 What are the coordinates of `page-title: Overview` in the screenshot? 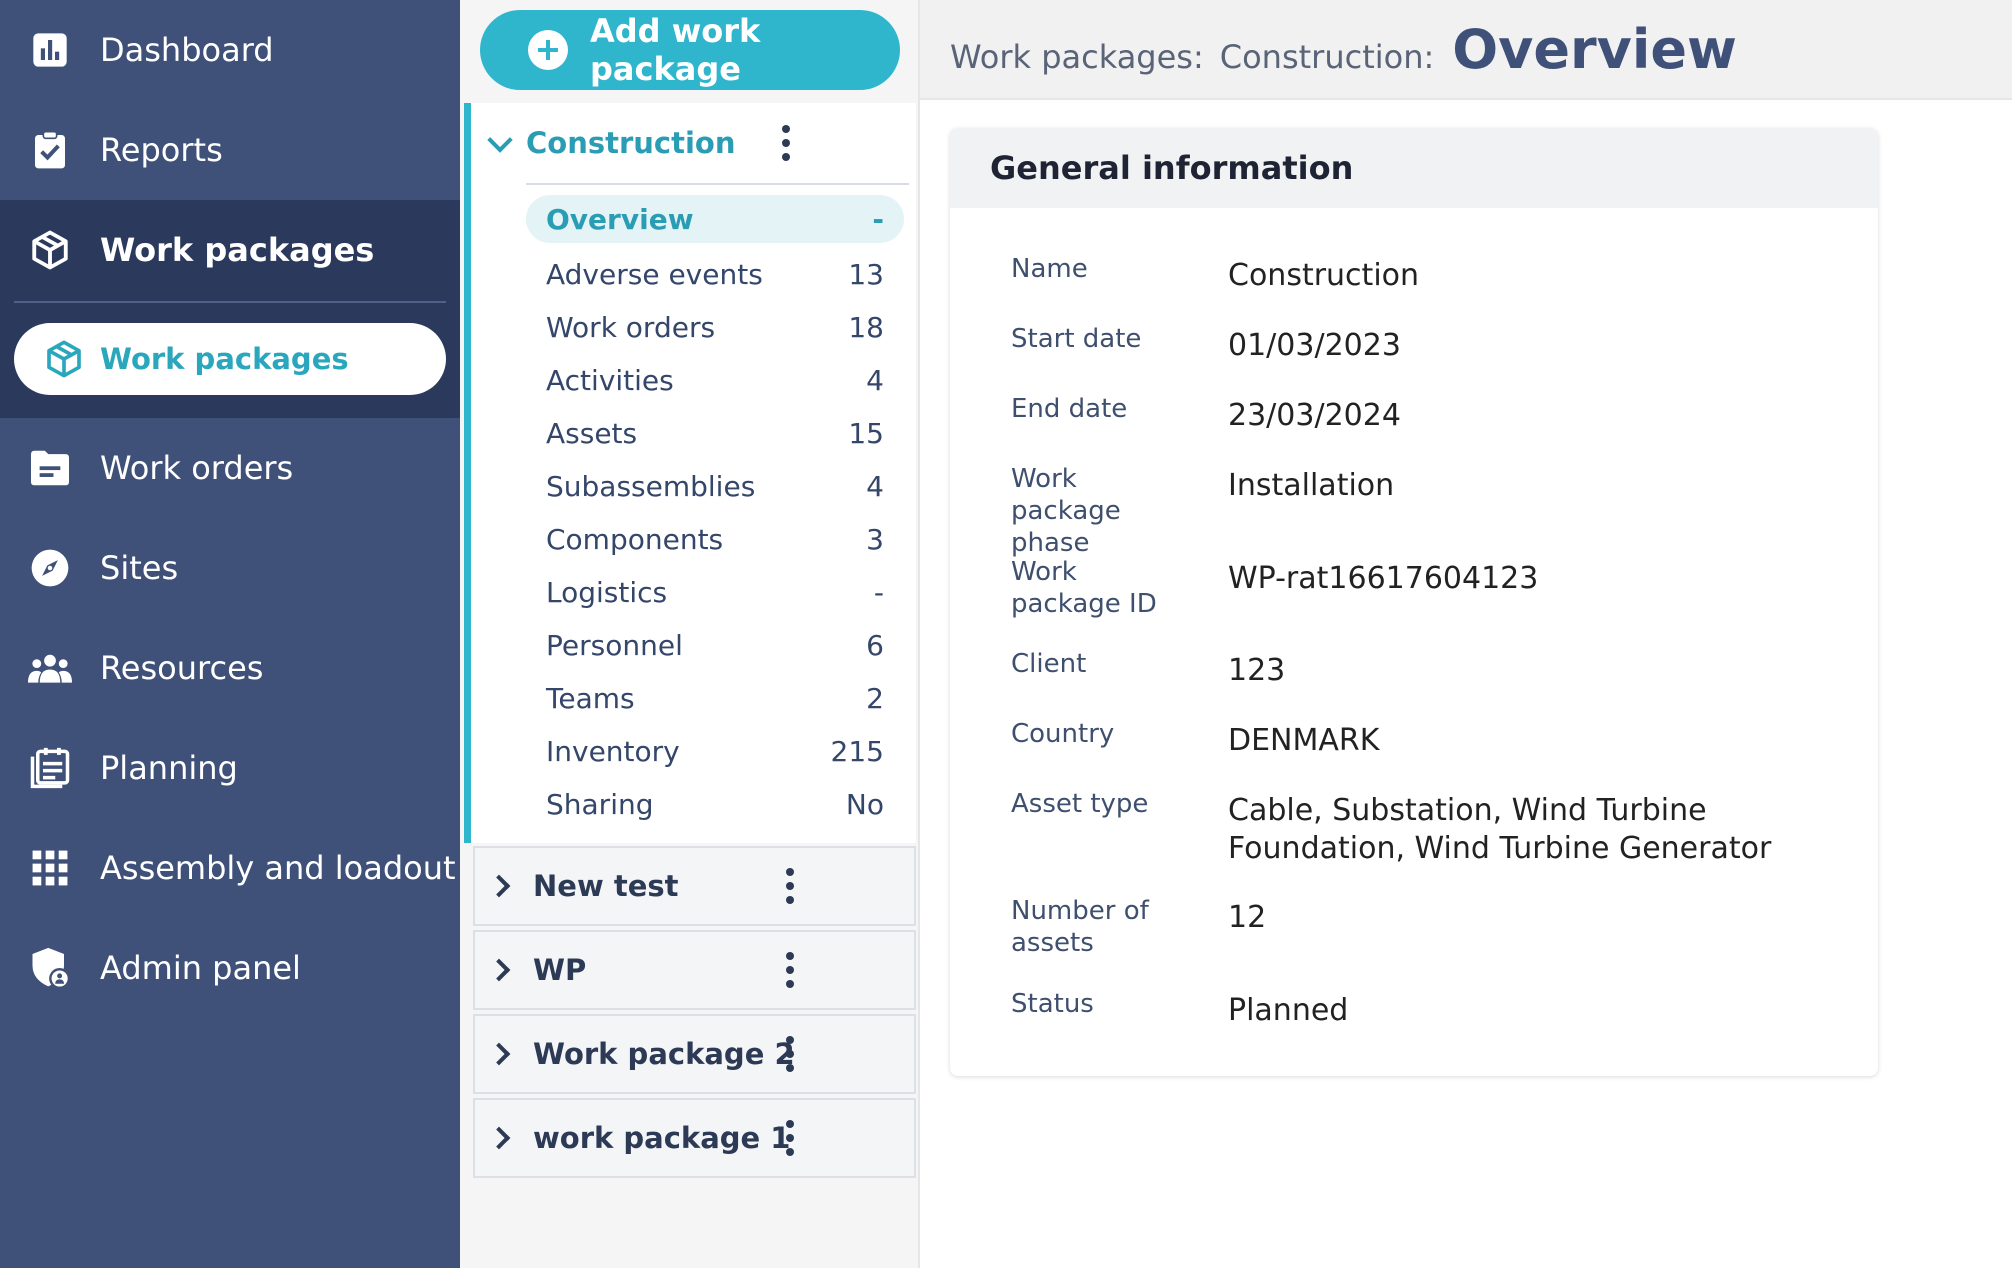 It's located at (1594, 49).